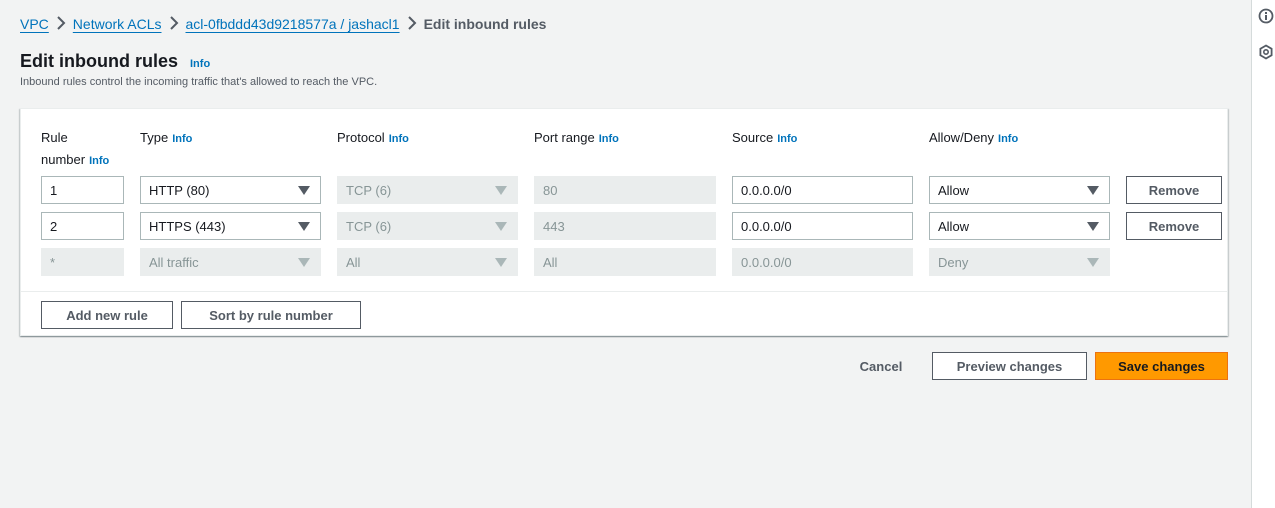 The image size is (1275, 508). Describe the element at coordinates (200, 64) in the screenshot. I see `title-info-link: Info` at that location.